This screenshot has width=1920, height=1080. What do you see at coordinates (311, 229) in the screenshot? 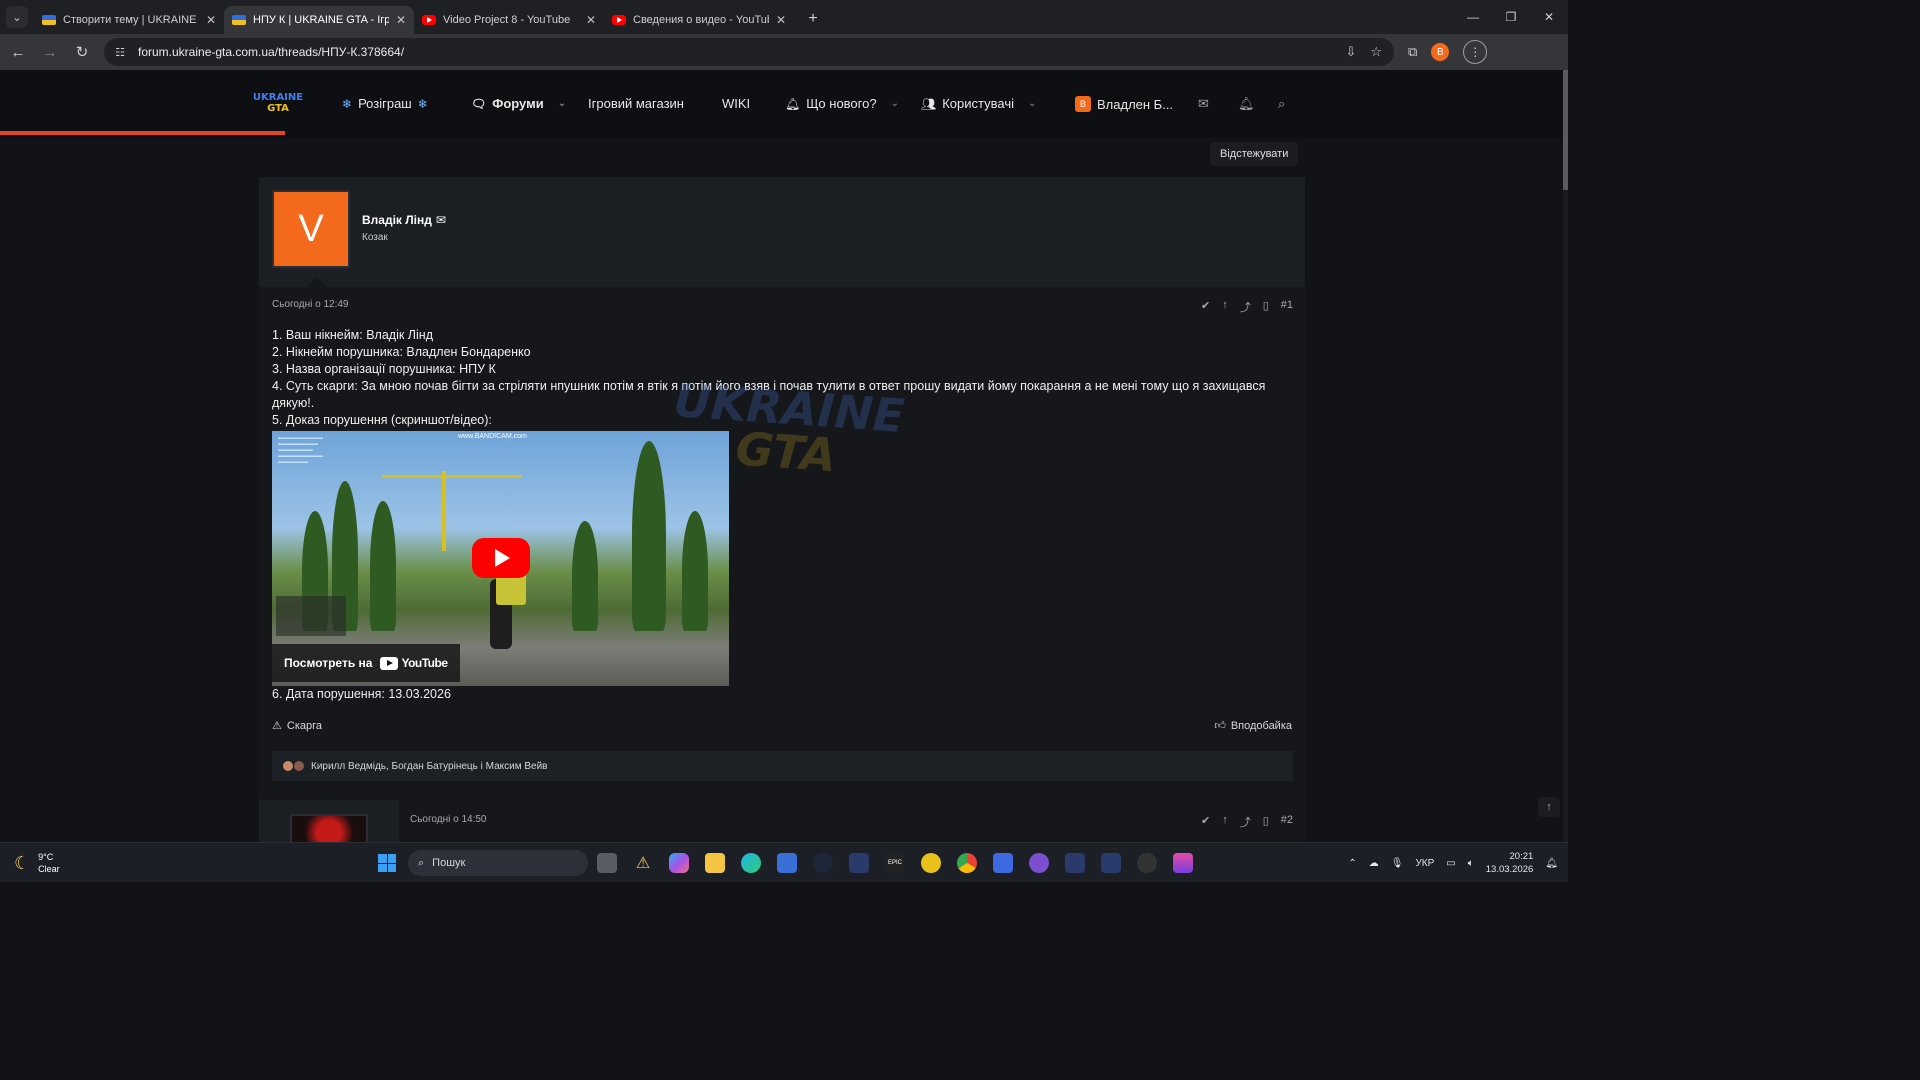
I see `author-avatar: V` at bounding box center [311, 229].